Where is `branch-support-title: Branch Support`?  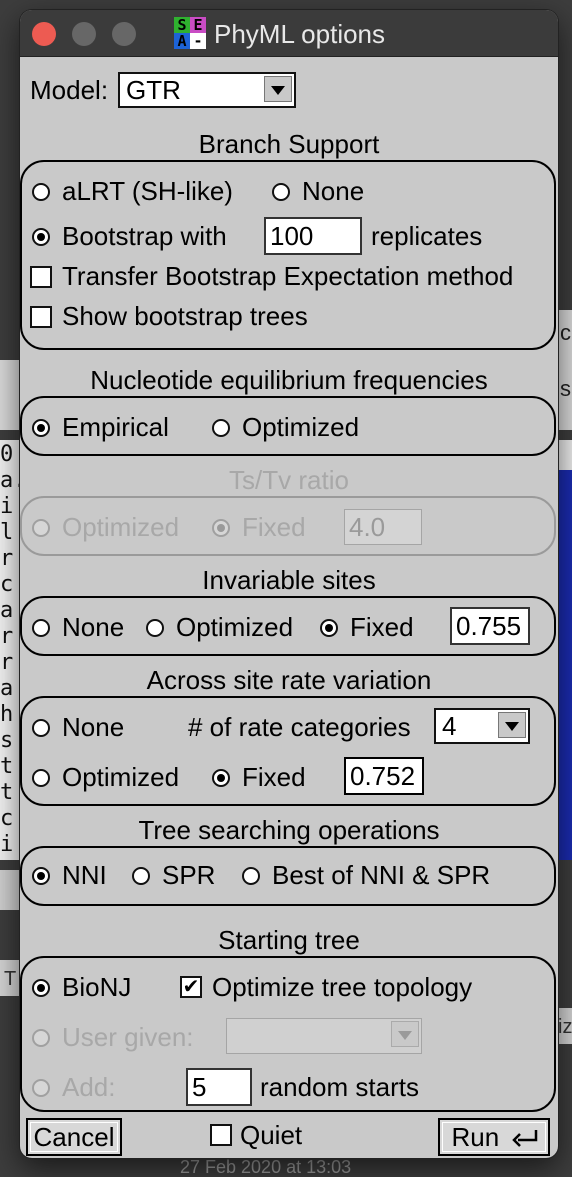 branch-support-title: Branch Support is located at coordinates (289, 144).